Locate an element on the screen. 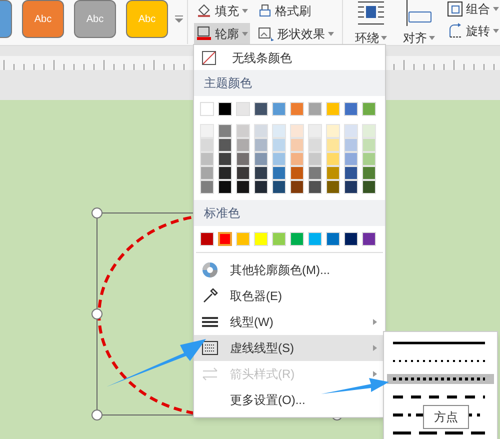 This screenshot has width=500, height=439. ribbon-tool-button: 填充 is located at coordinates (222, 10).